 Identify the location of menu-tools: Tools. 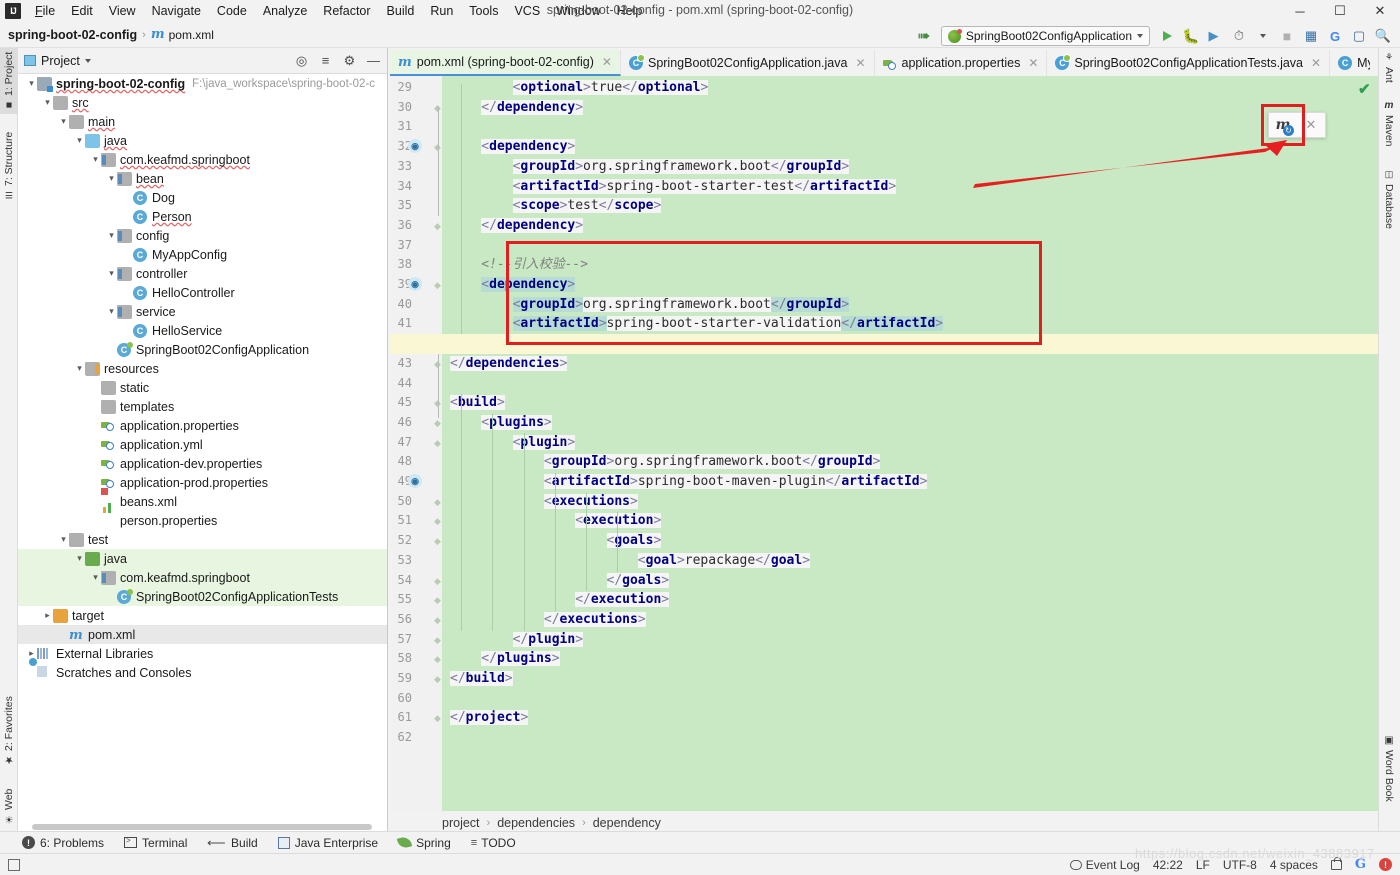
(483, 11).